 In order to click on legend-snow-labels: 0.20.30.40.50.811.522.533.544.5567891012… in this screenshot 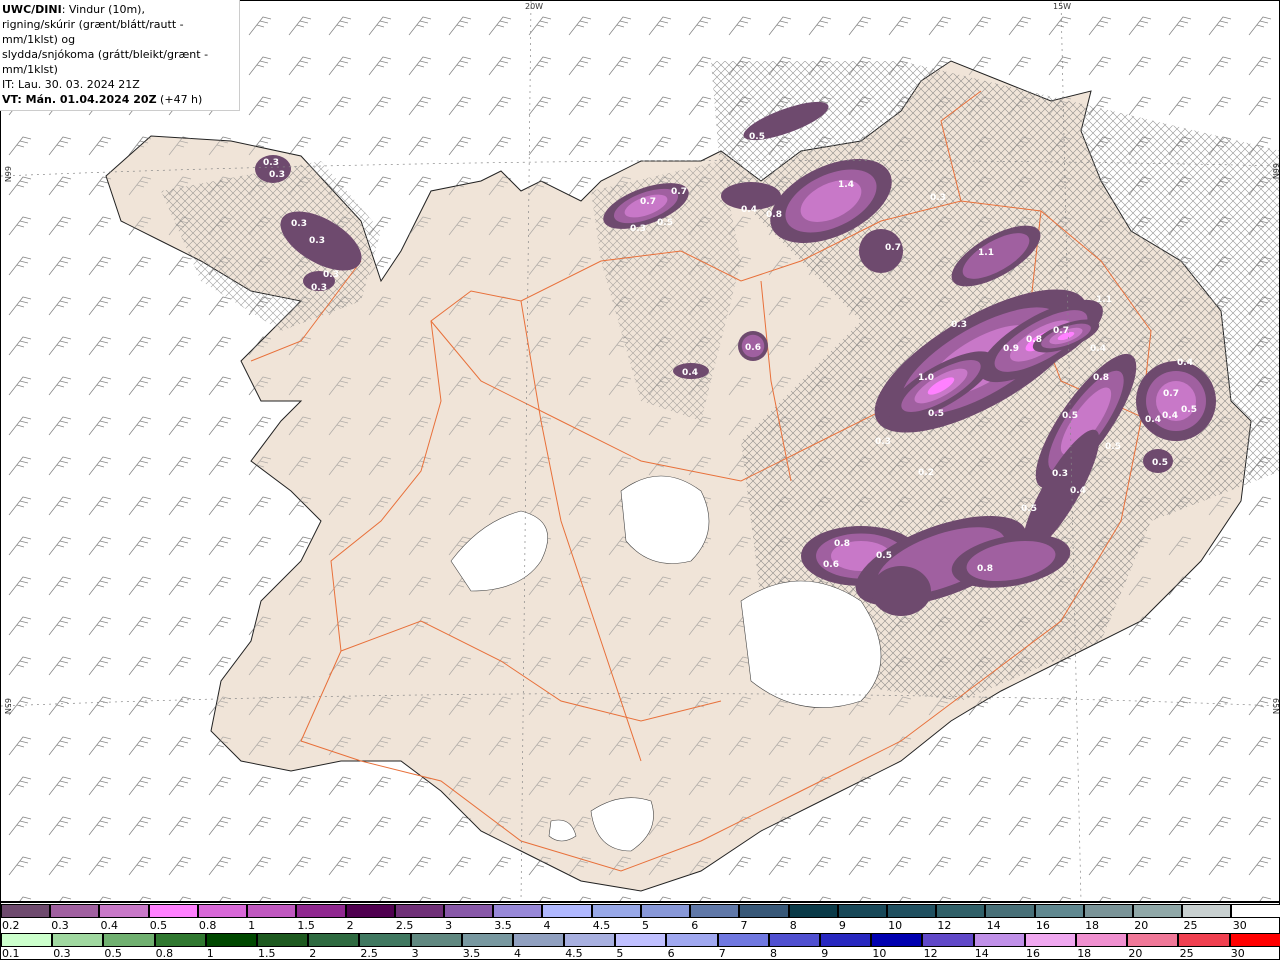, I will do `click(640, 926)`.